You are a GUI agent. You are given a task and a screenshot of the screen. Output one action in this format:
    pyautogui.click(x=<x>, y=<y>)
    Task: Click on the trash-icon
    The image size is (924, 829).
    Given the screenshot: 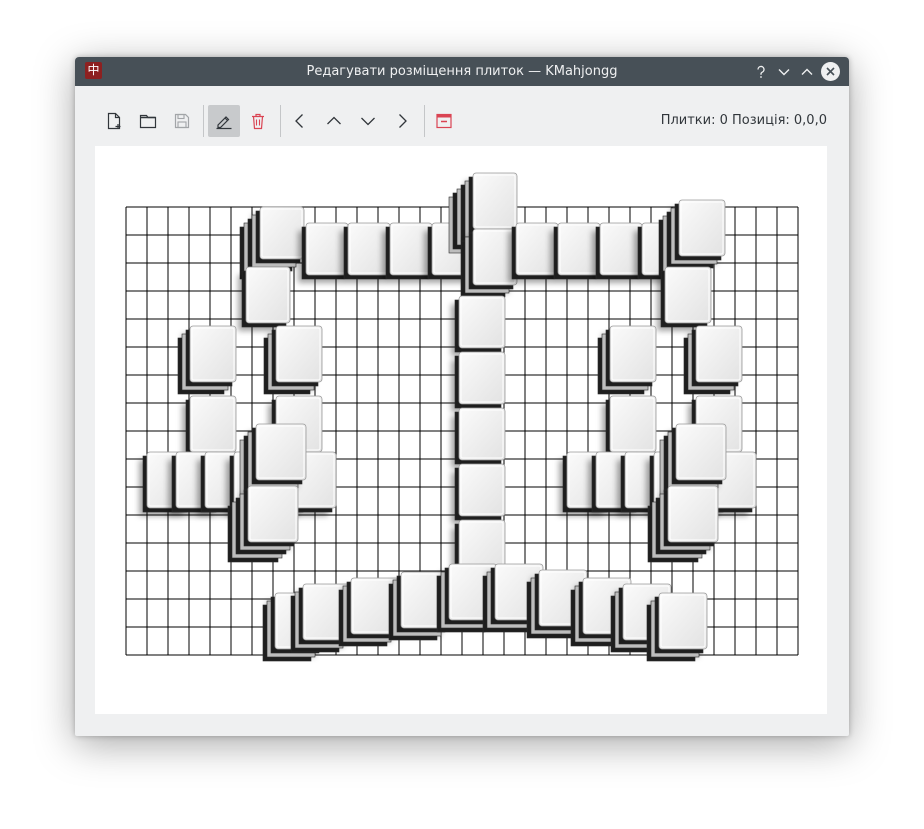 What is the action you would take?
    pyautogui.click(x=258, y=121)
    